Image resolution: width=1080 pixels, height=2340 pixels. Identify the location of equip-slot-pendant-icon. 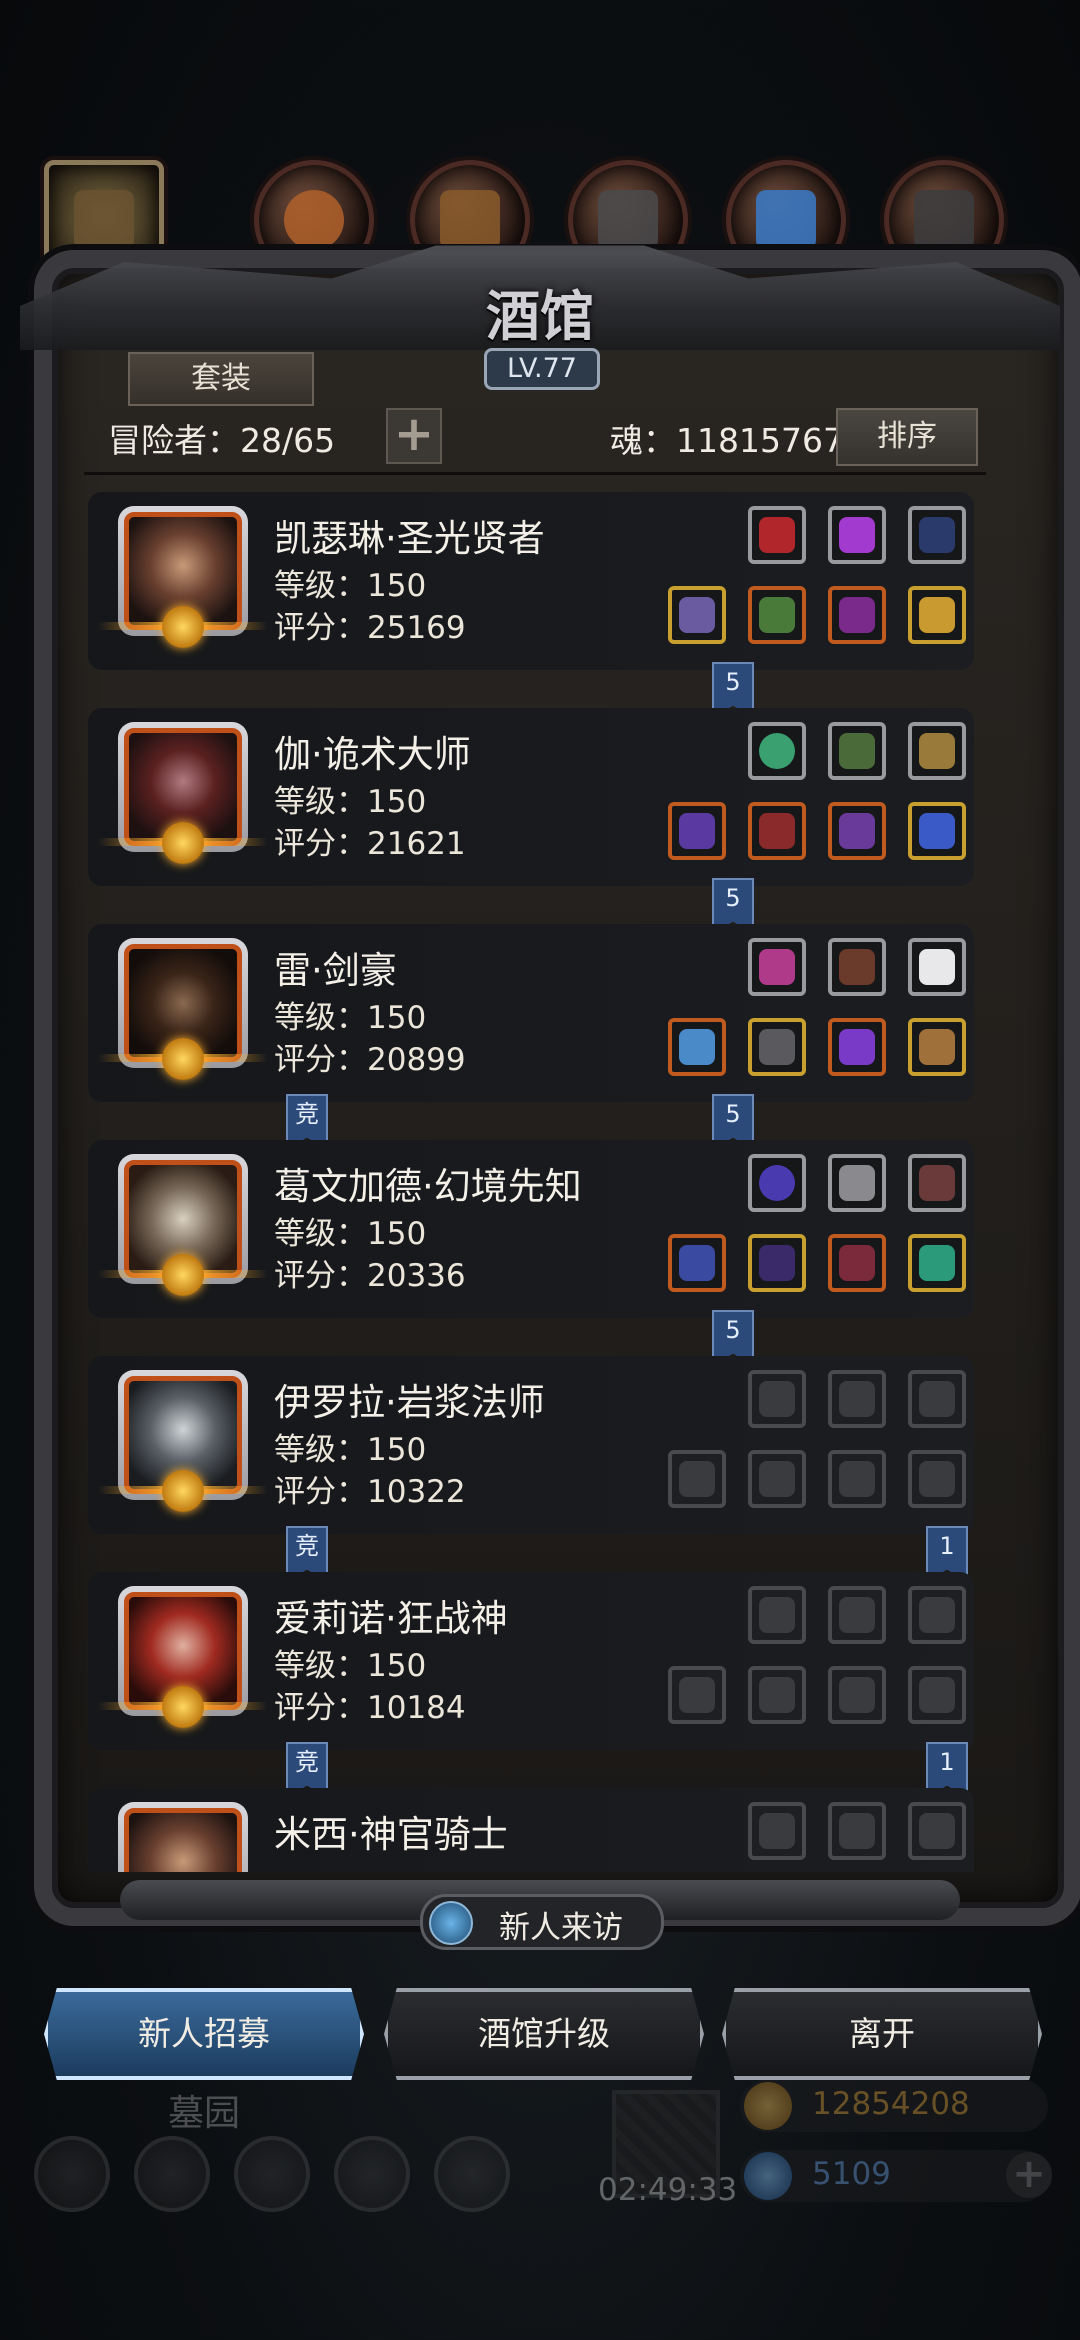
(937, 831).